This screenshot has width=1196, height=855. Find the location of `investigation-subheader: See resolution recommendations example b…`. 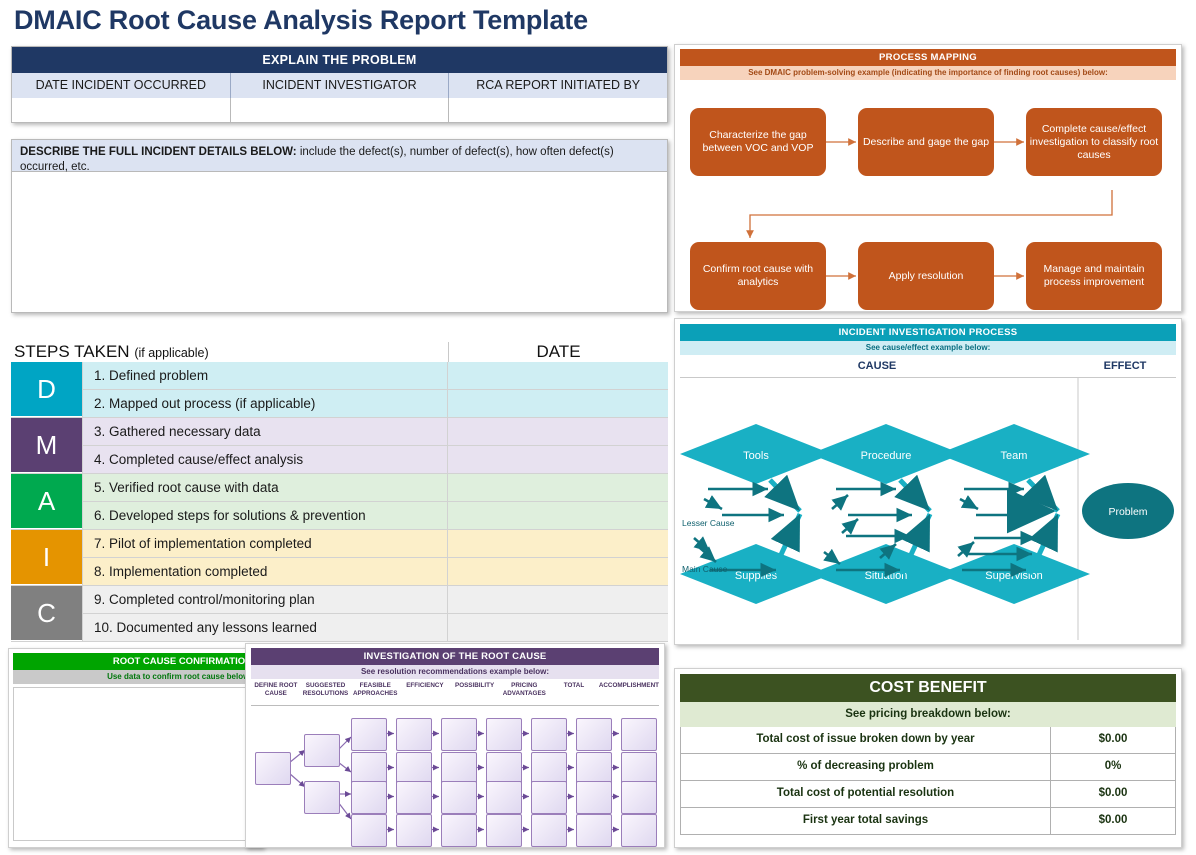

investigation-subheader: See resolution recommendations example b… is located at coordinates (455, 672).